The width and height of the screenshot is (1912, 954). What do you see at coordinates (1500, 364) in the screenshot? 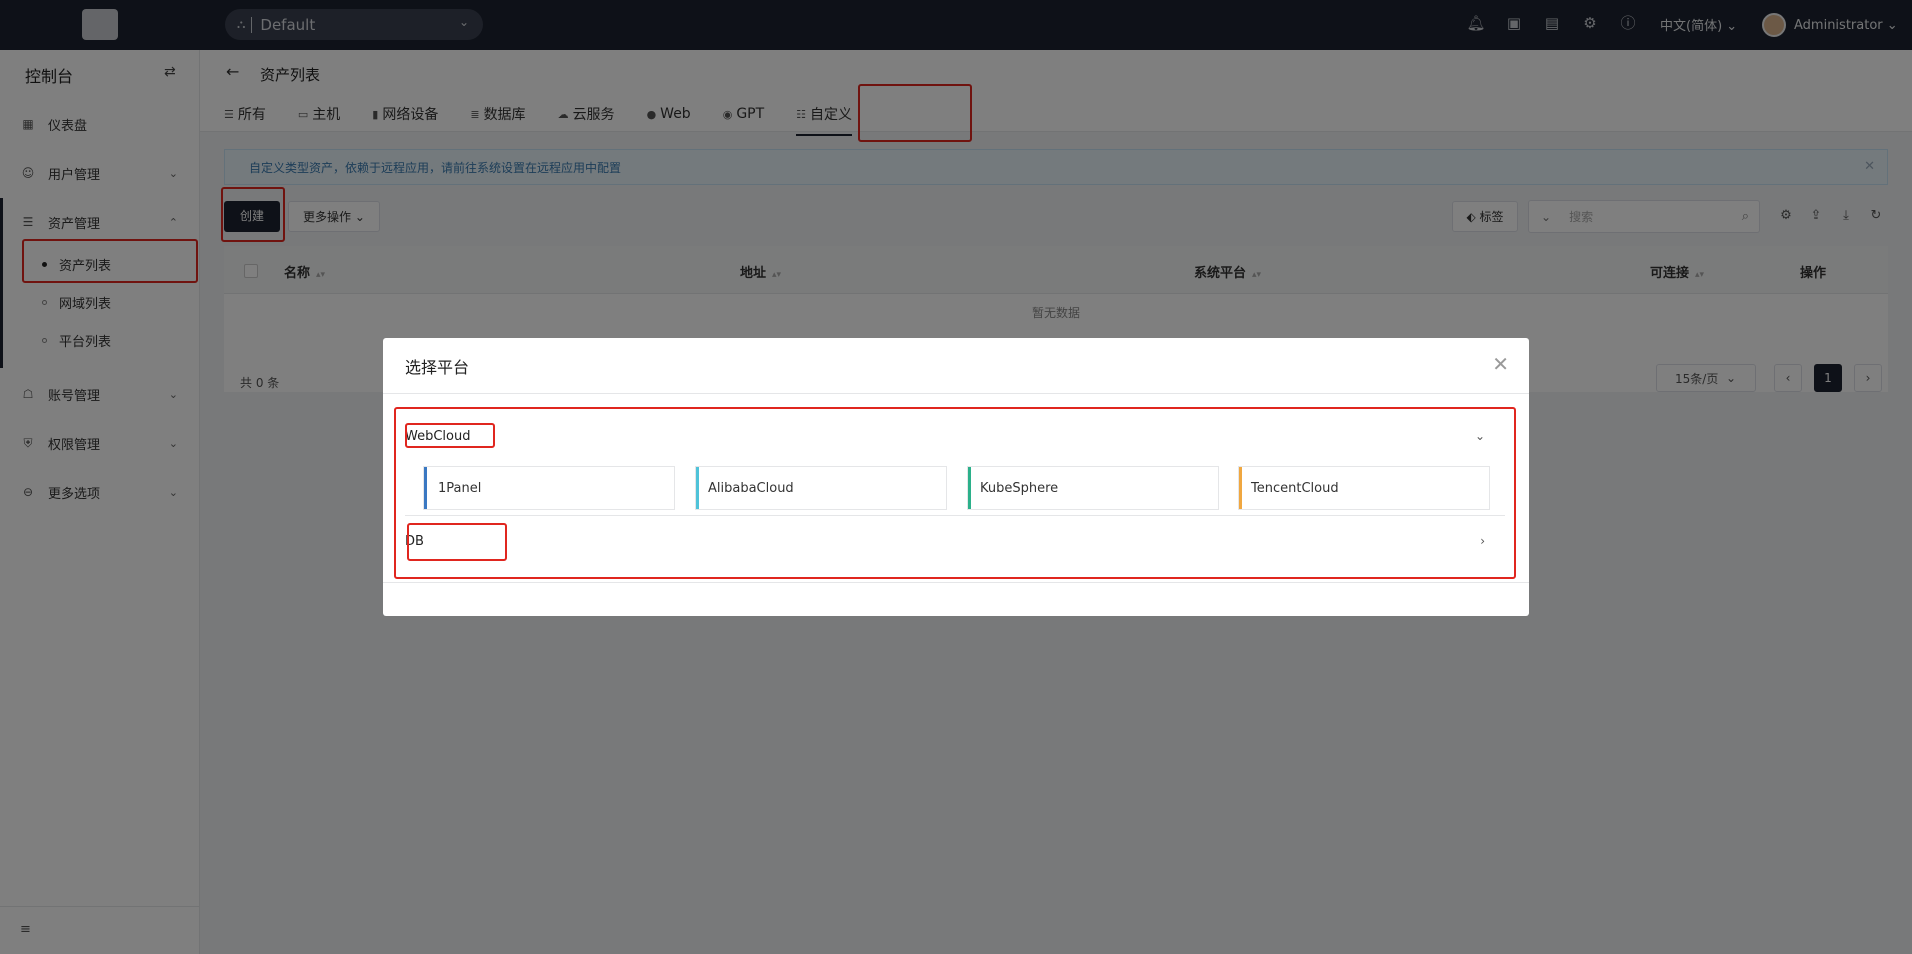
I see `close-icon: ✕` at bounding box center [1500, 364].